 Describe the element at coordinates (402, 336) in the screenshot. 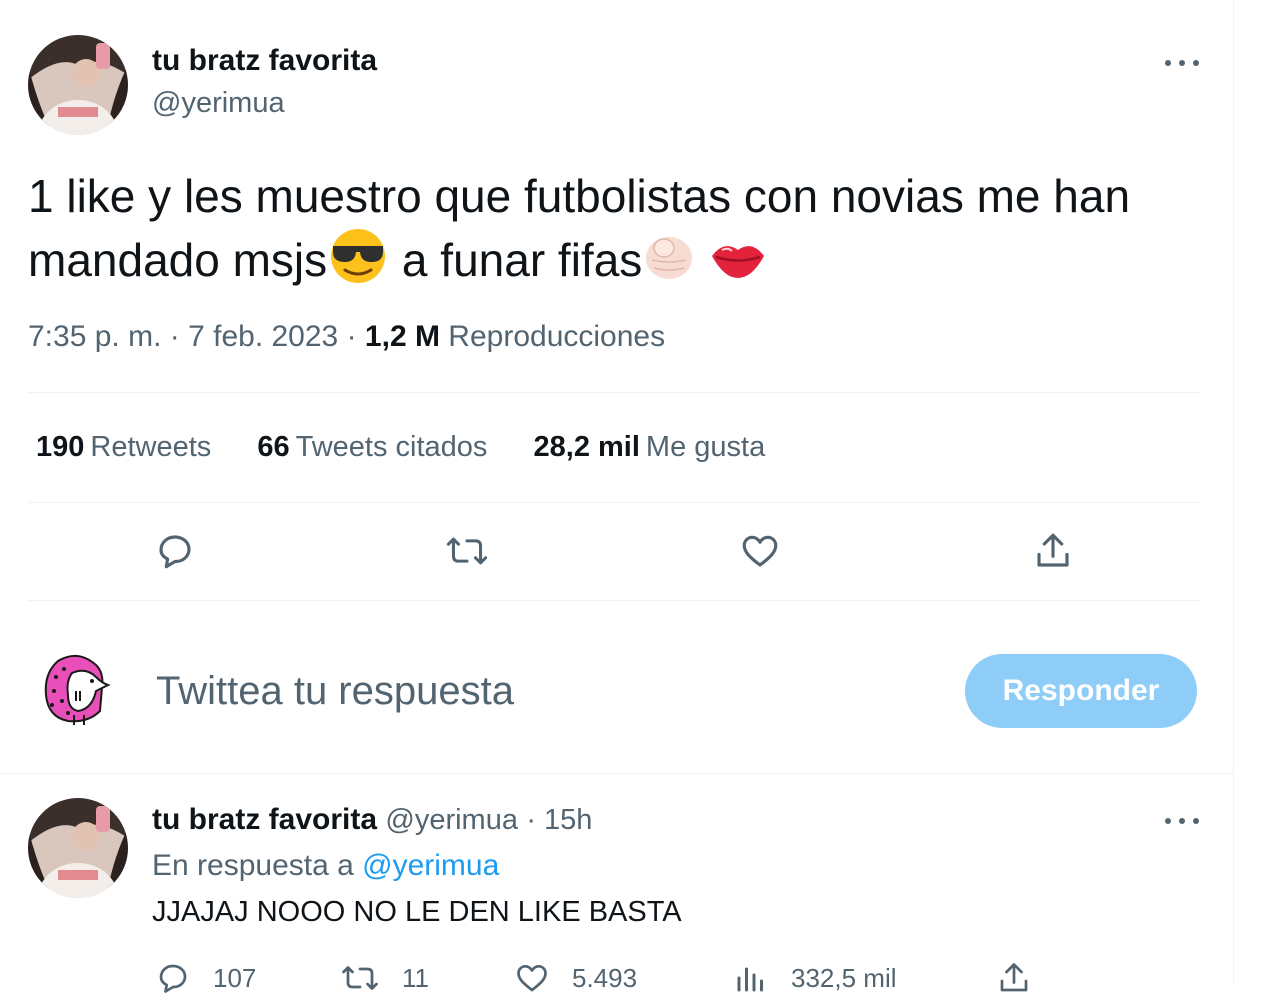

I see `views-count: 1,2 M` at that location.